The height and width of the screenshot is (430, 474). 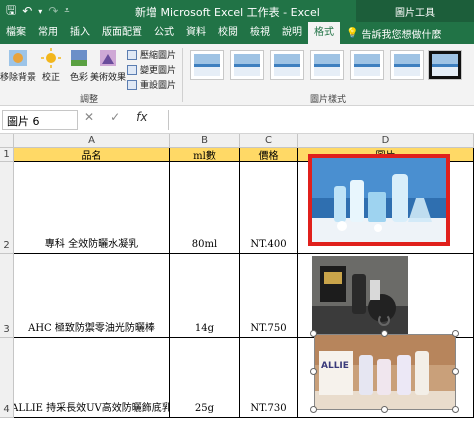 What do you see at coordinates (415, 11) in the screenshot?
I see `picture-tools-label: 圖片工具` at bounding box center [415, 11].